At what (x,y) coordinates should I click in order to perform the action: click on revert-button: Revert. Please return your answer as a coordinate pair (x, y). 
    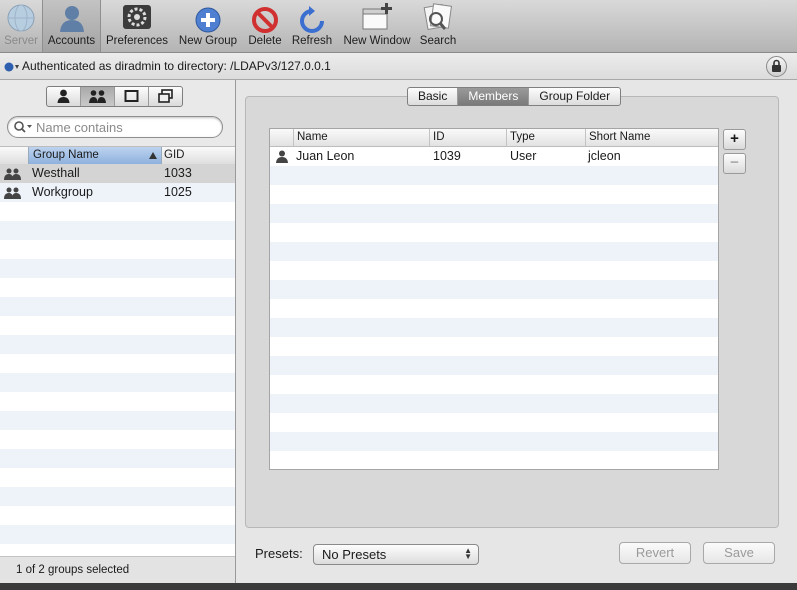
    Looking at the image, I should click on (655, 553).